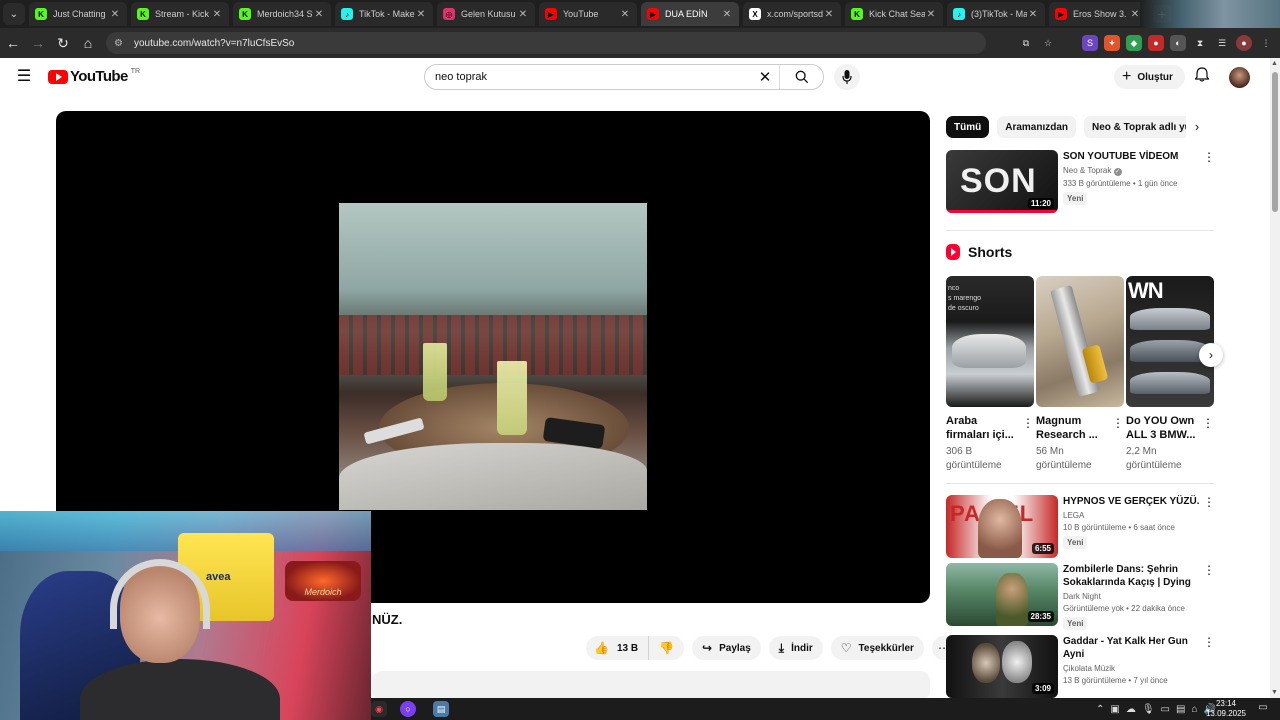  What do you see at coordinates (13, 43) in the screenshot?
I see `back-arrow-icon: ←` at bounding box center [13, 43].